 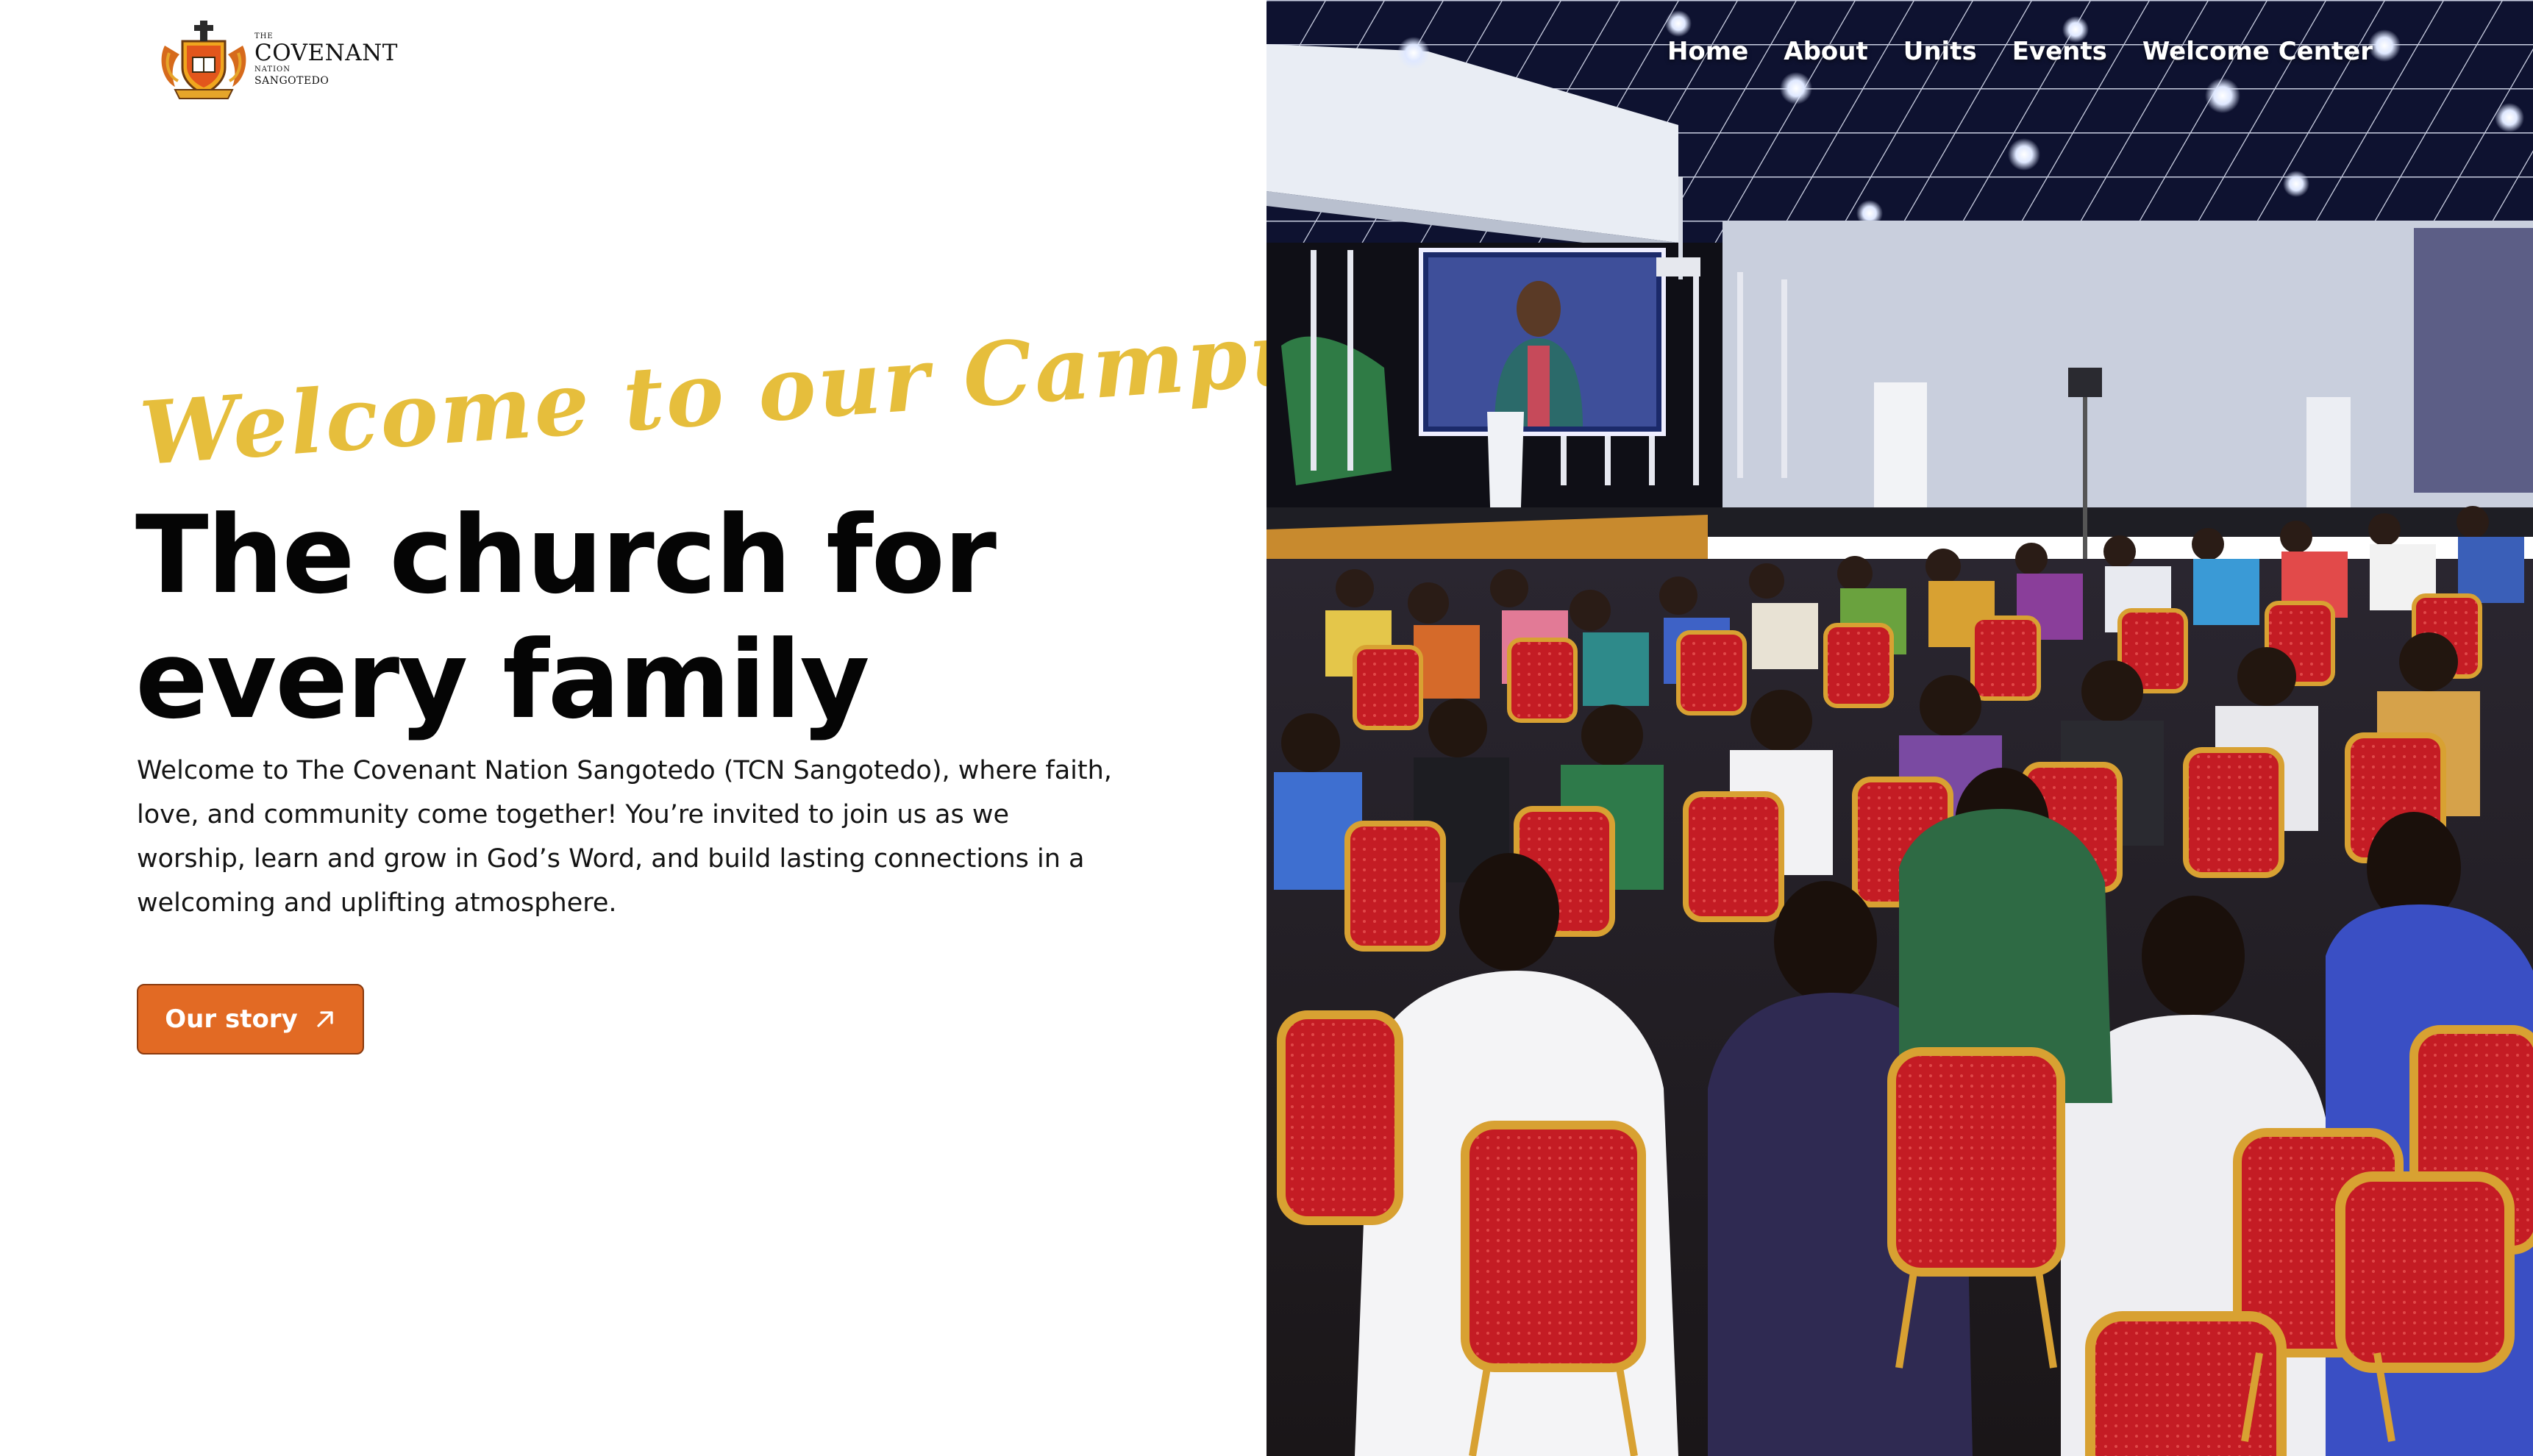 I want to click on our-story-label: Our story, so click(x=231, y=1019).